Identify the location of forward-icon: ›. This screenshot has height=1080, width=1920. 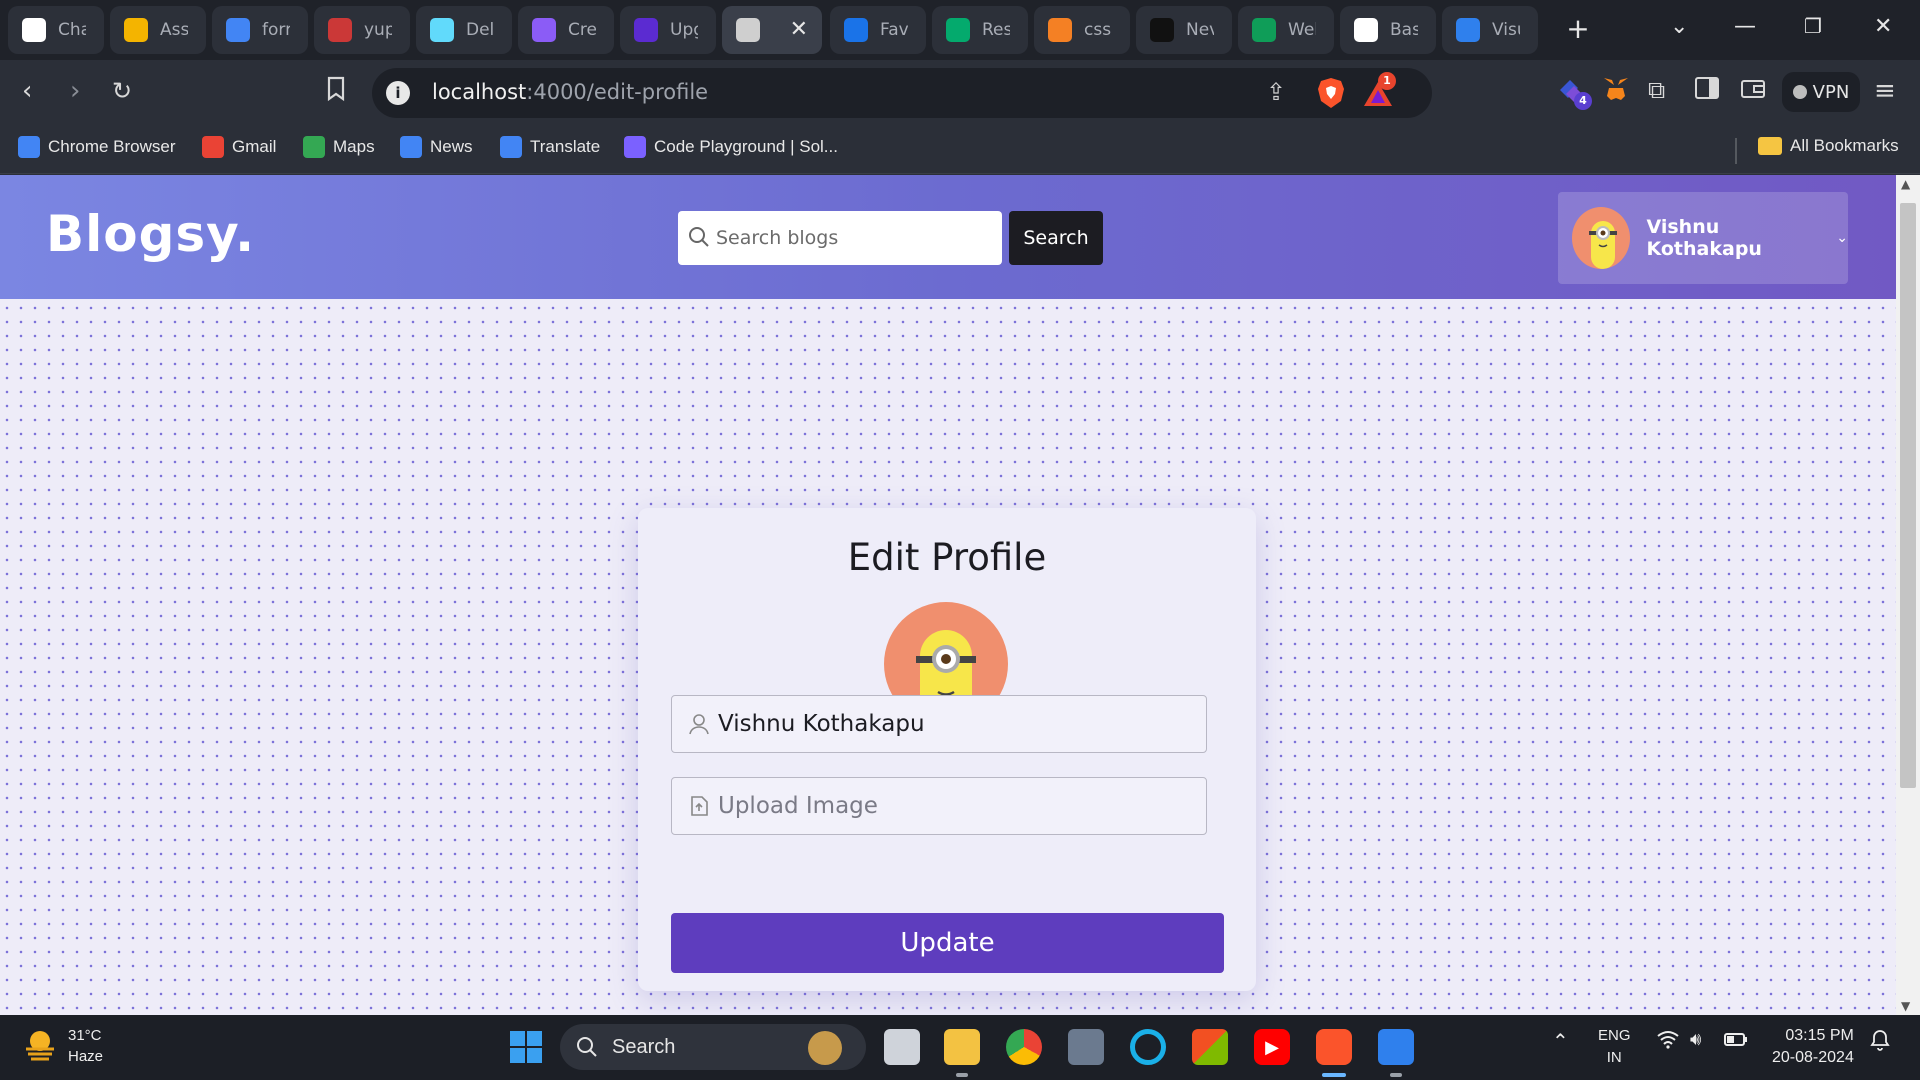
(75, 91).